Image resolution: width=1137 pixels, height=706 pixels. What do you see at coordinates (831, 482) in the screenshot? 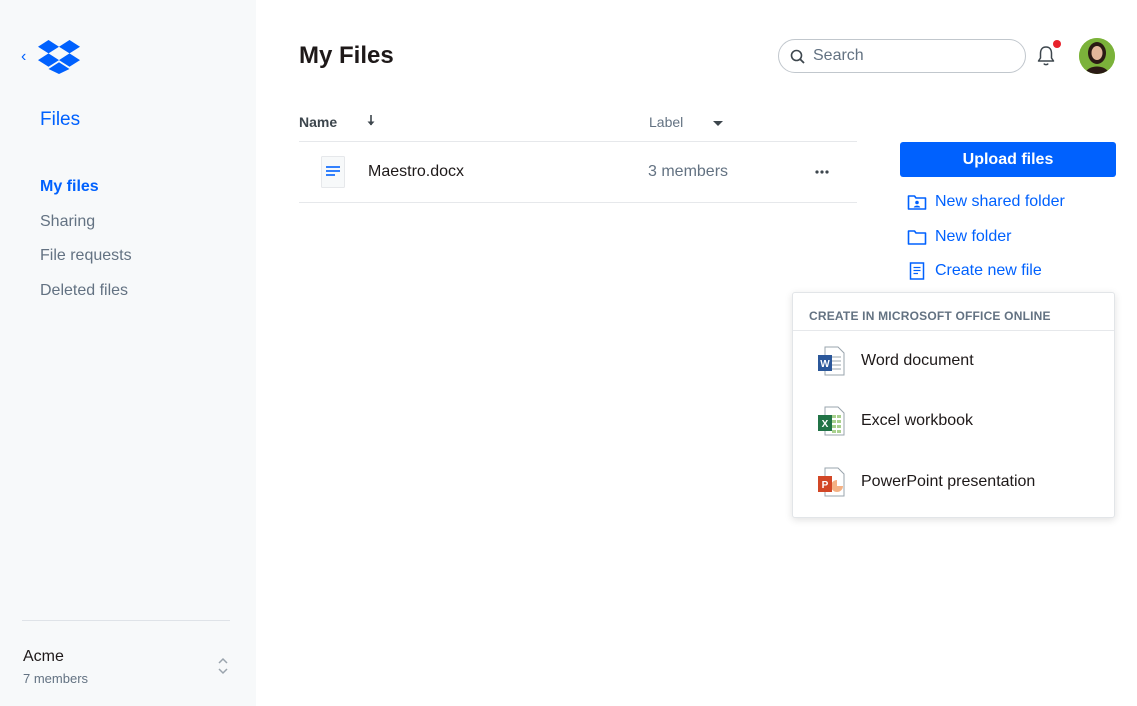
I see `powerpoint-icon: P` at bounding box center [831, 482].